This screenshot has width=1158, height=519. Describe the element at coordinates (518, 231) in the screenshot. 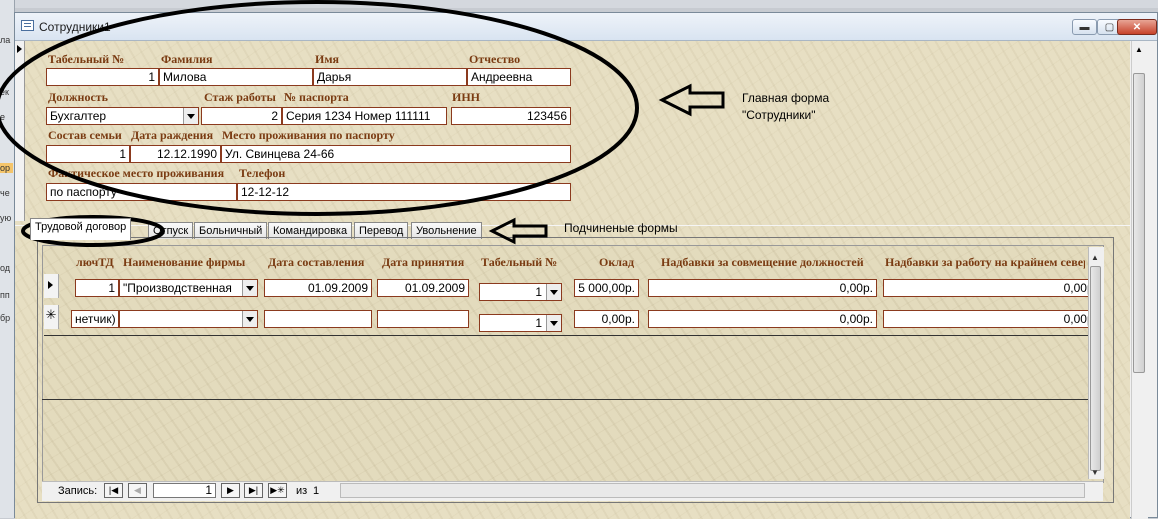

I see `arrow-subforms-icon` at that location.